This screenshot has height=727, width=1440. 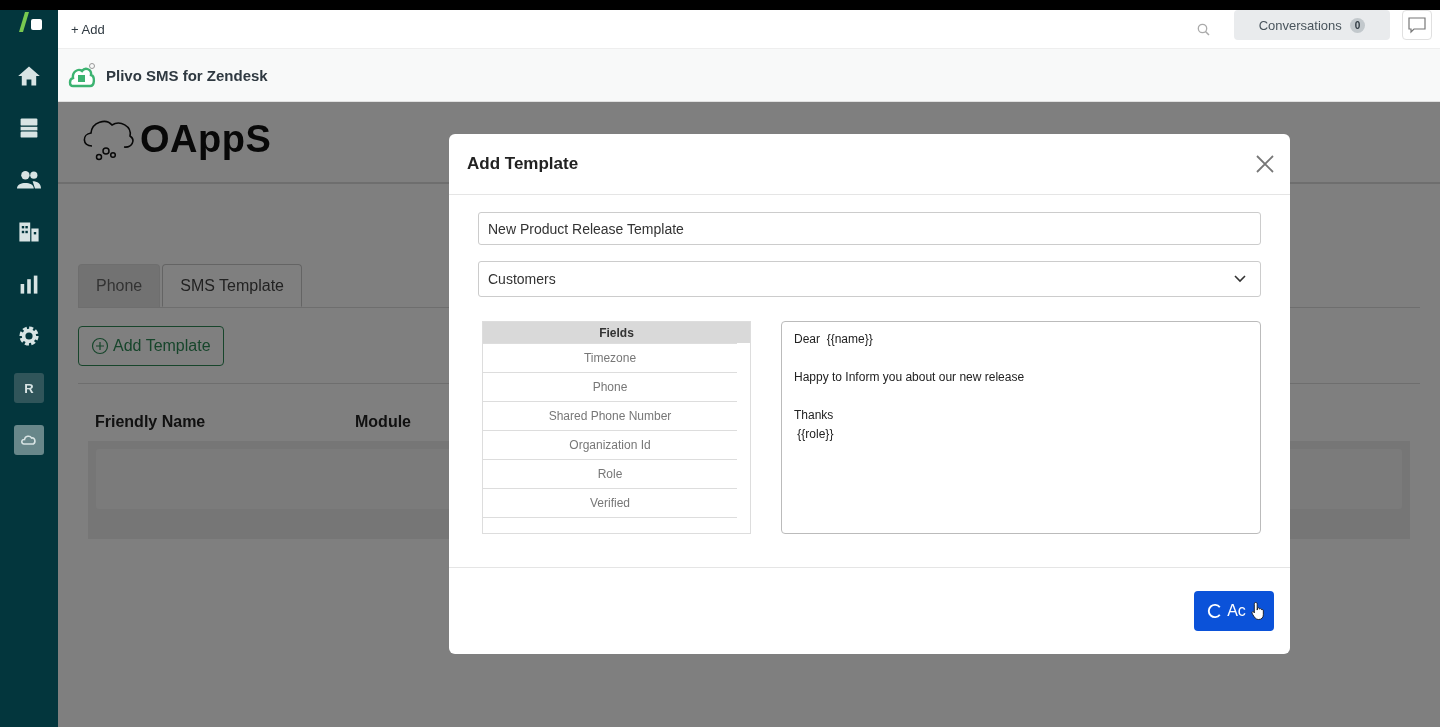 What do you see at coordinates (523, 164) in the screenshot?
I see `dialog-title: Add Template` at bounding box center [523, 164].